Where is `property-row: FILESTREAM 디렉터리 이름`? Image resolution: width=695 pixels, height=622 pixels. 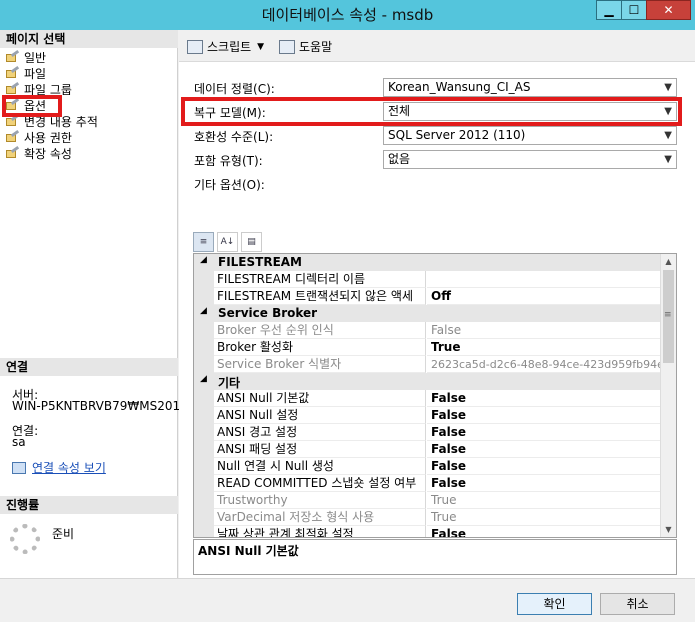 property-row: FILESTREAM 디렉터리 이름 is located at coordinates (428, 279).